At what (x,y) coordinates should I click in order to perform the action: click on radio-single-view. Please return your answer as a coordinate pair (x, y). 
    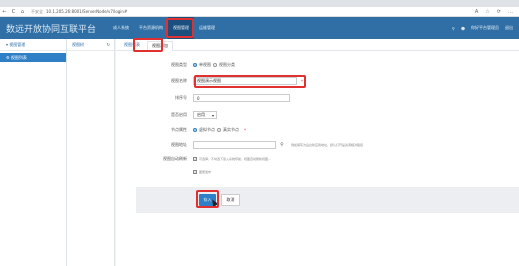
    Looking at the image, I should click on (195, 65).